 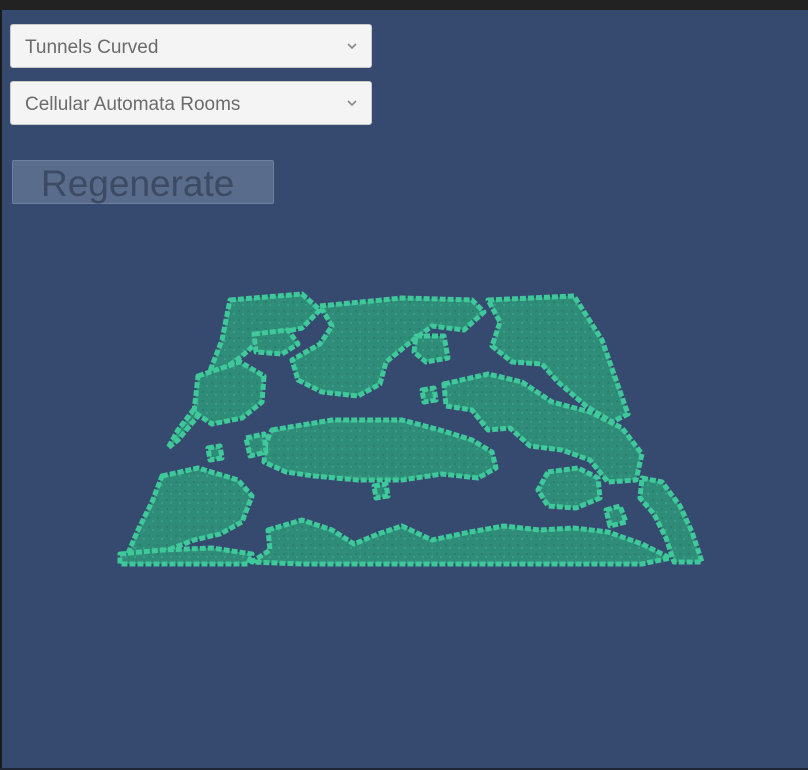 I want to click on window-top-bar, so click(x=404, y=5).